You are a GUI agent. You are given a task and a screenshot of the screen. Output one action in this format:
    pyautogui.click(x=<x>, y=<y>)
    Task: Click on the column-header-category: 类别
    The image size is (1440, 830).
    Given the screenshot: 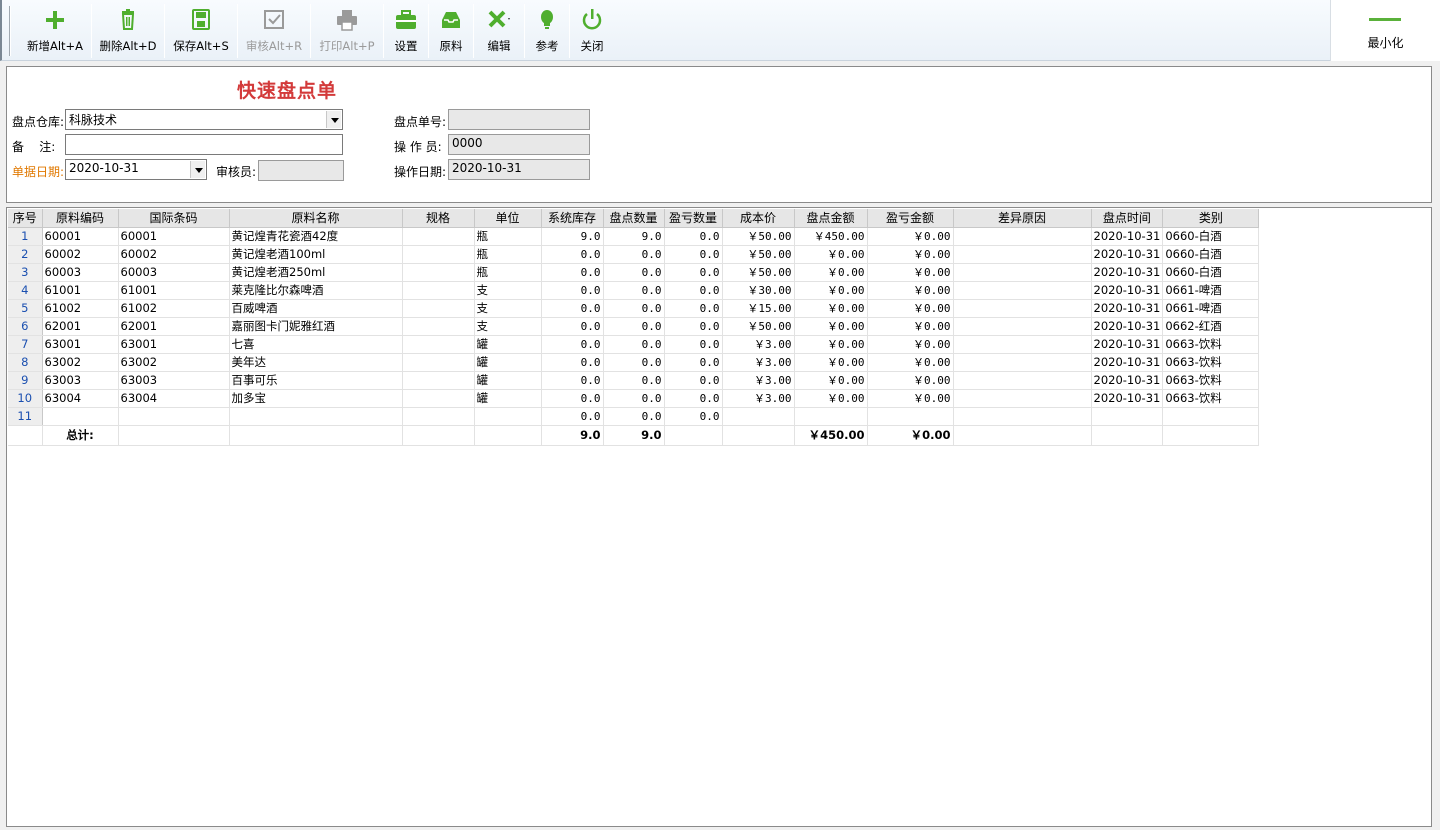 What is the action you would take?
    pyautogui.click(x=1211, y=218)
    